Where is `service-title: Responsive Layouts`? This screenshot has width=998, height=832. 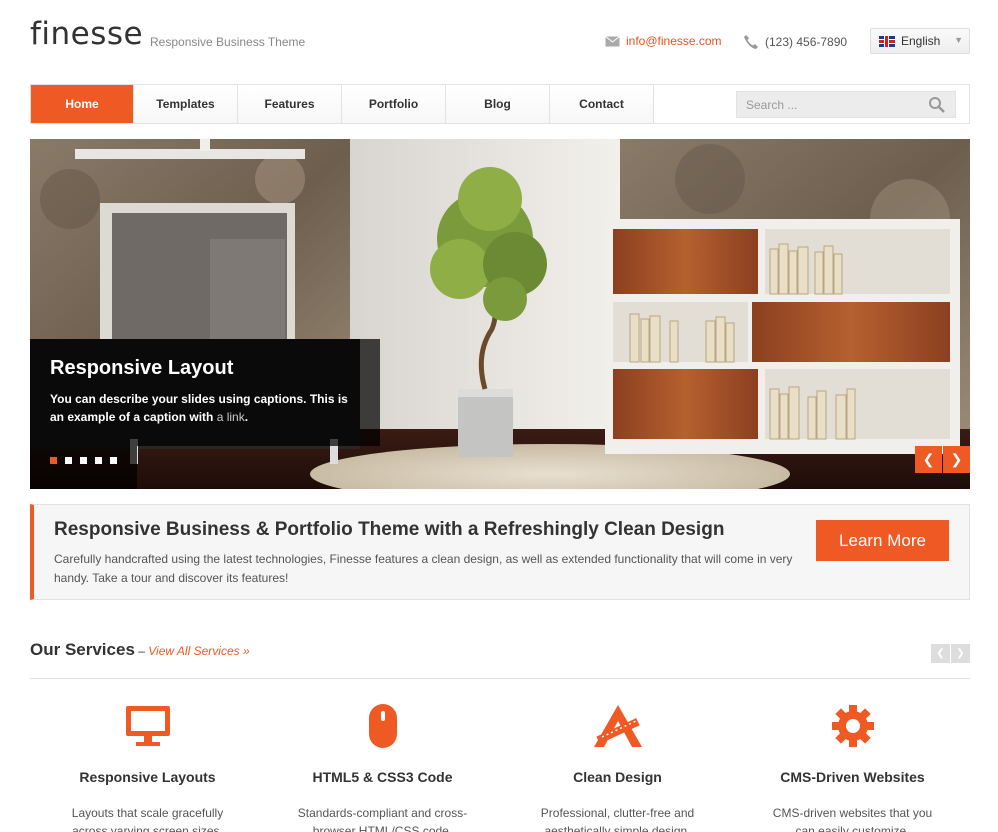 service-title: Responsive Layouts is located at coordinates (147, 777).